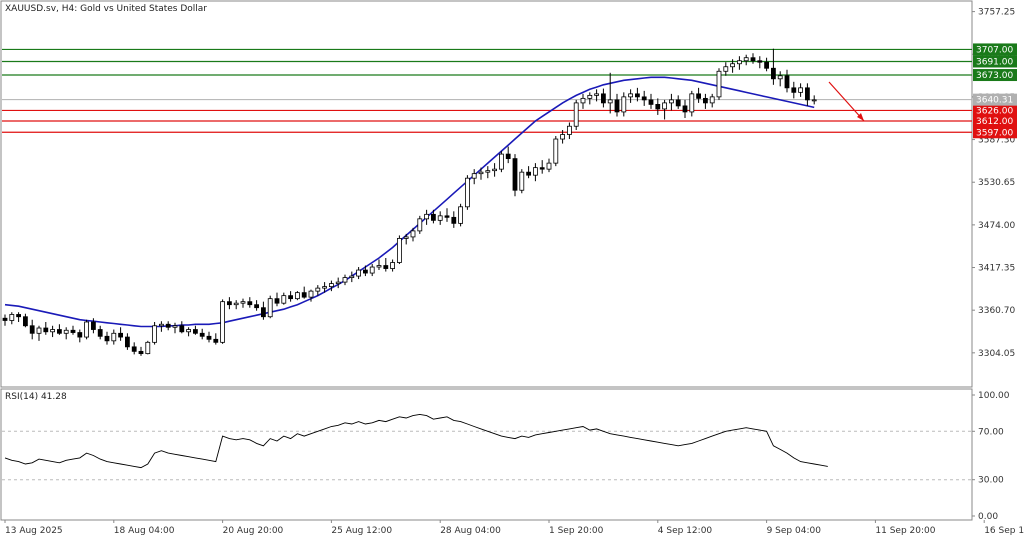 This screenshot has height=539, width=1024. I want to click on date-axis-label: 1 Sep 20:00, so click(576, 531).